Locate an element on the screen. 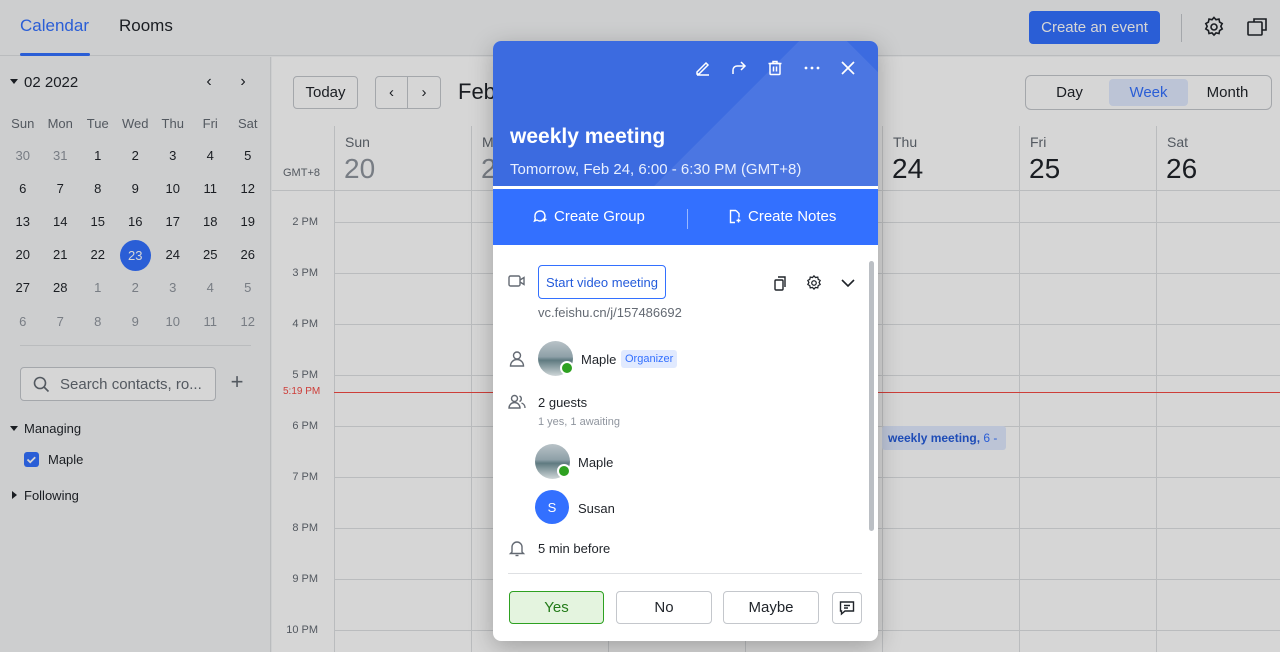 The height and width of the screenshot is (652, 1280). action-divider is located at coordinates (687, 219).